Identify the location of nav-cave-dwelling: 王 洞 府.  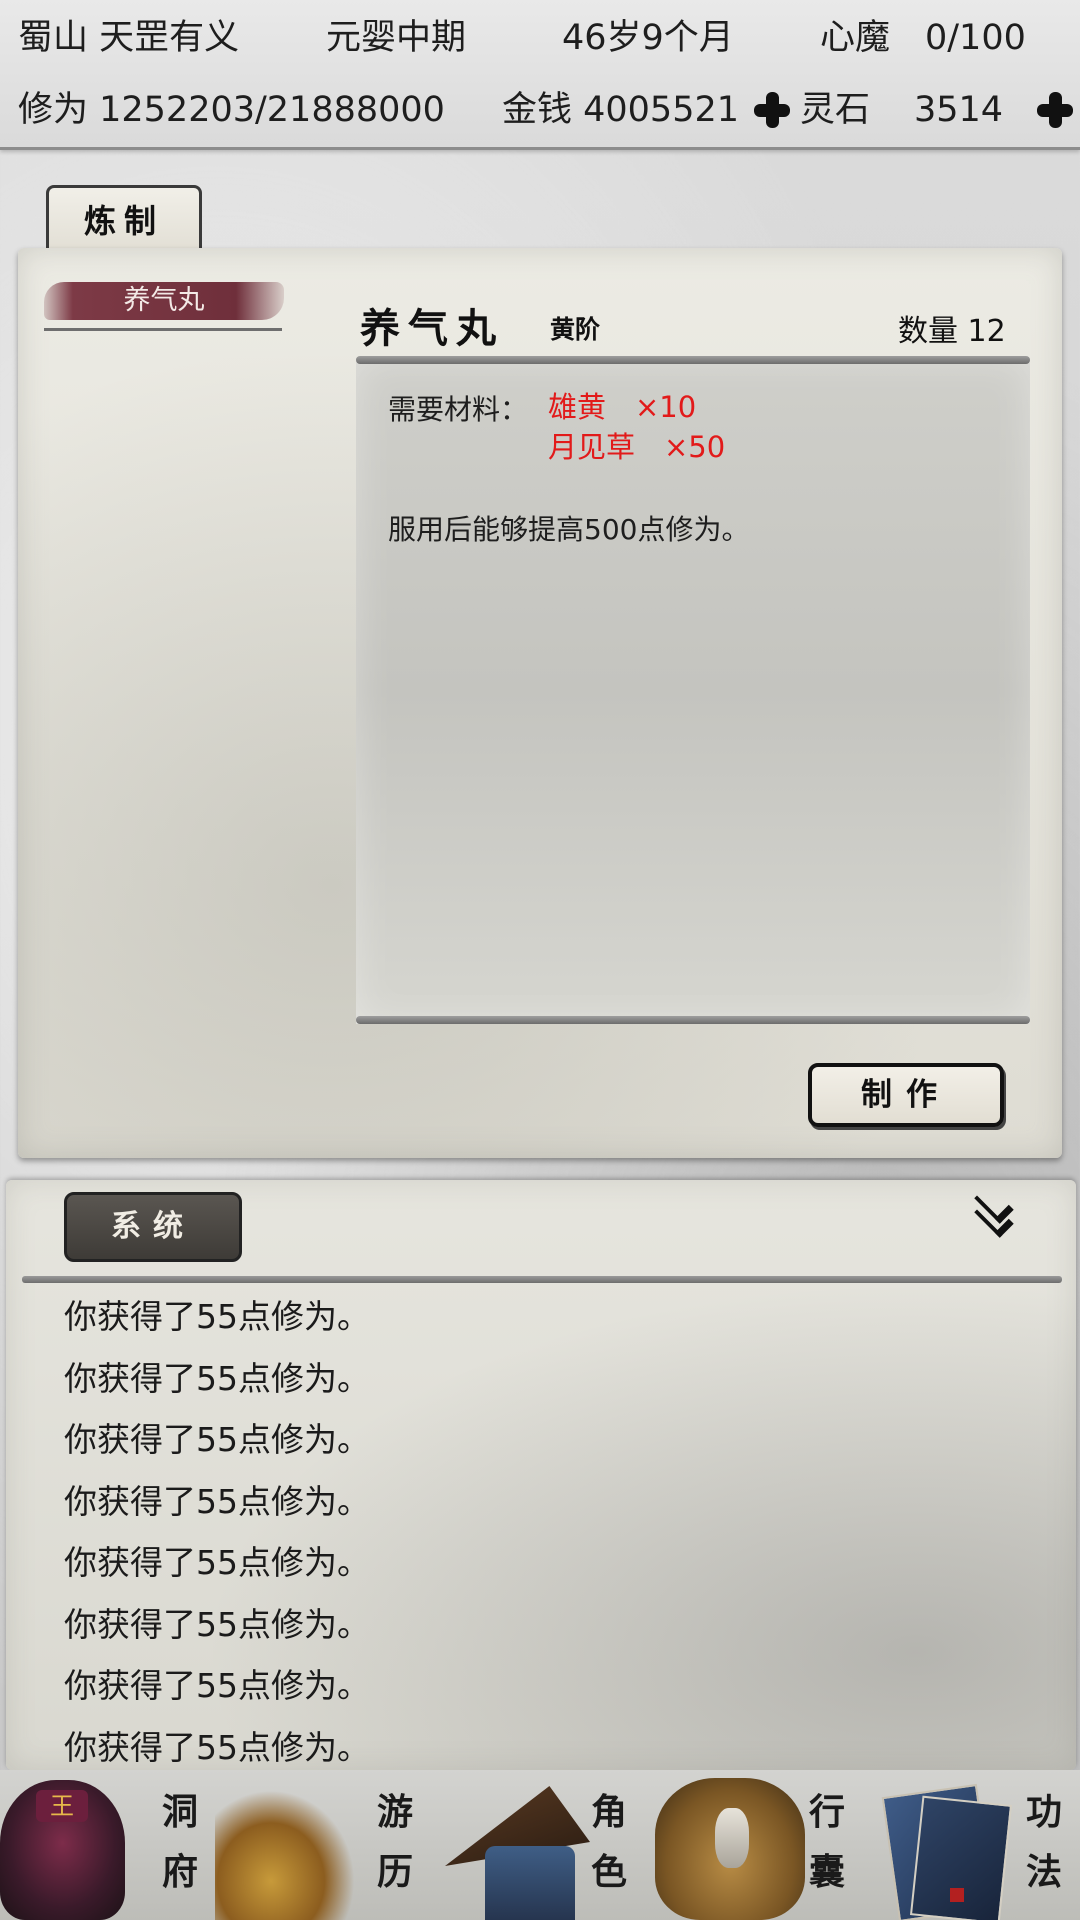
(107, 1845).